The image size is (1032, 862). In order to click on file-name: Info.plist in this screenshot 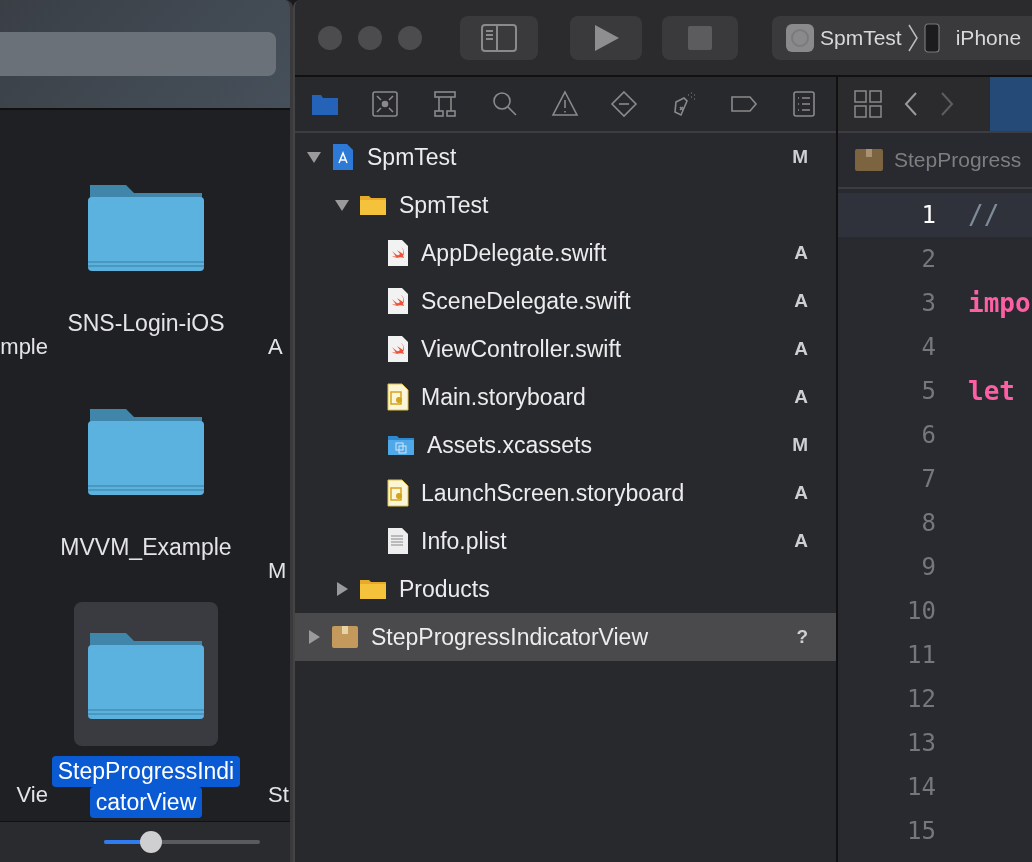, I will do `click(464, 541)`.